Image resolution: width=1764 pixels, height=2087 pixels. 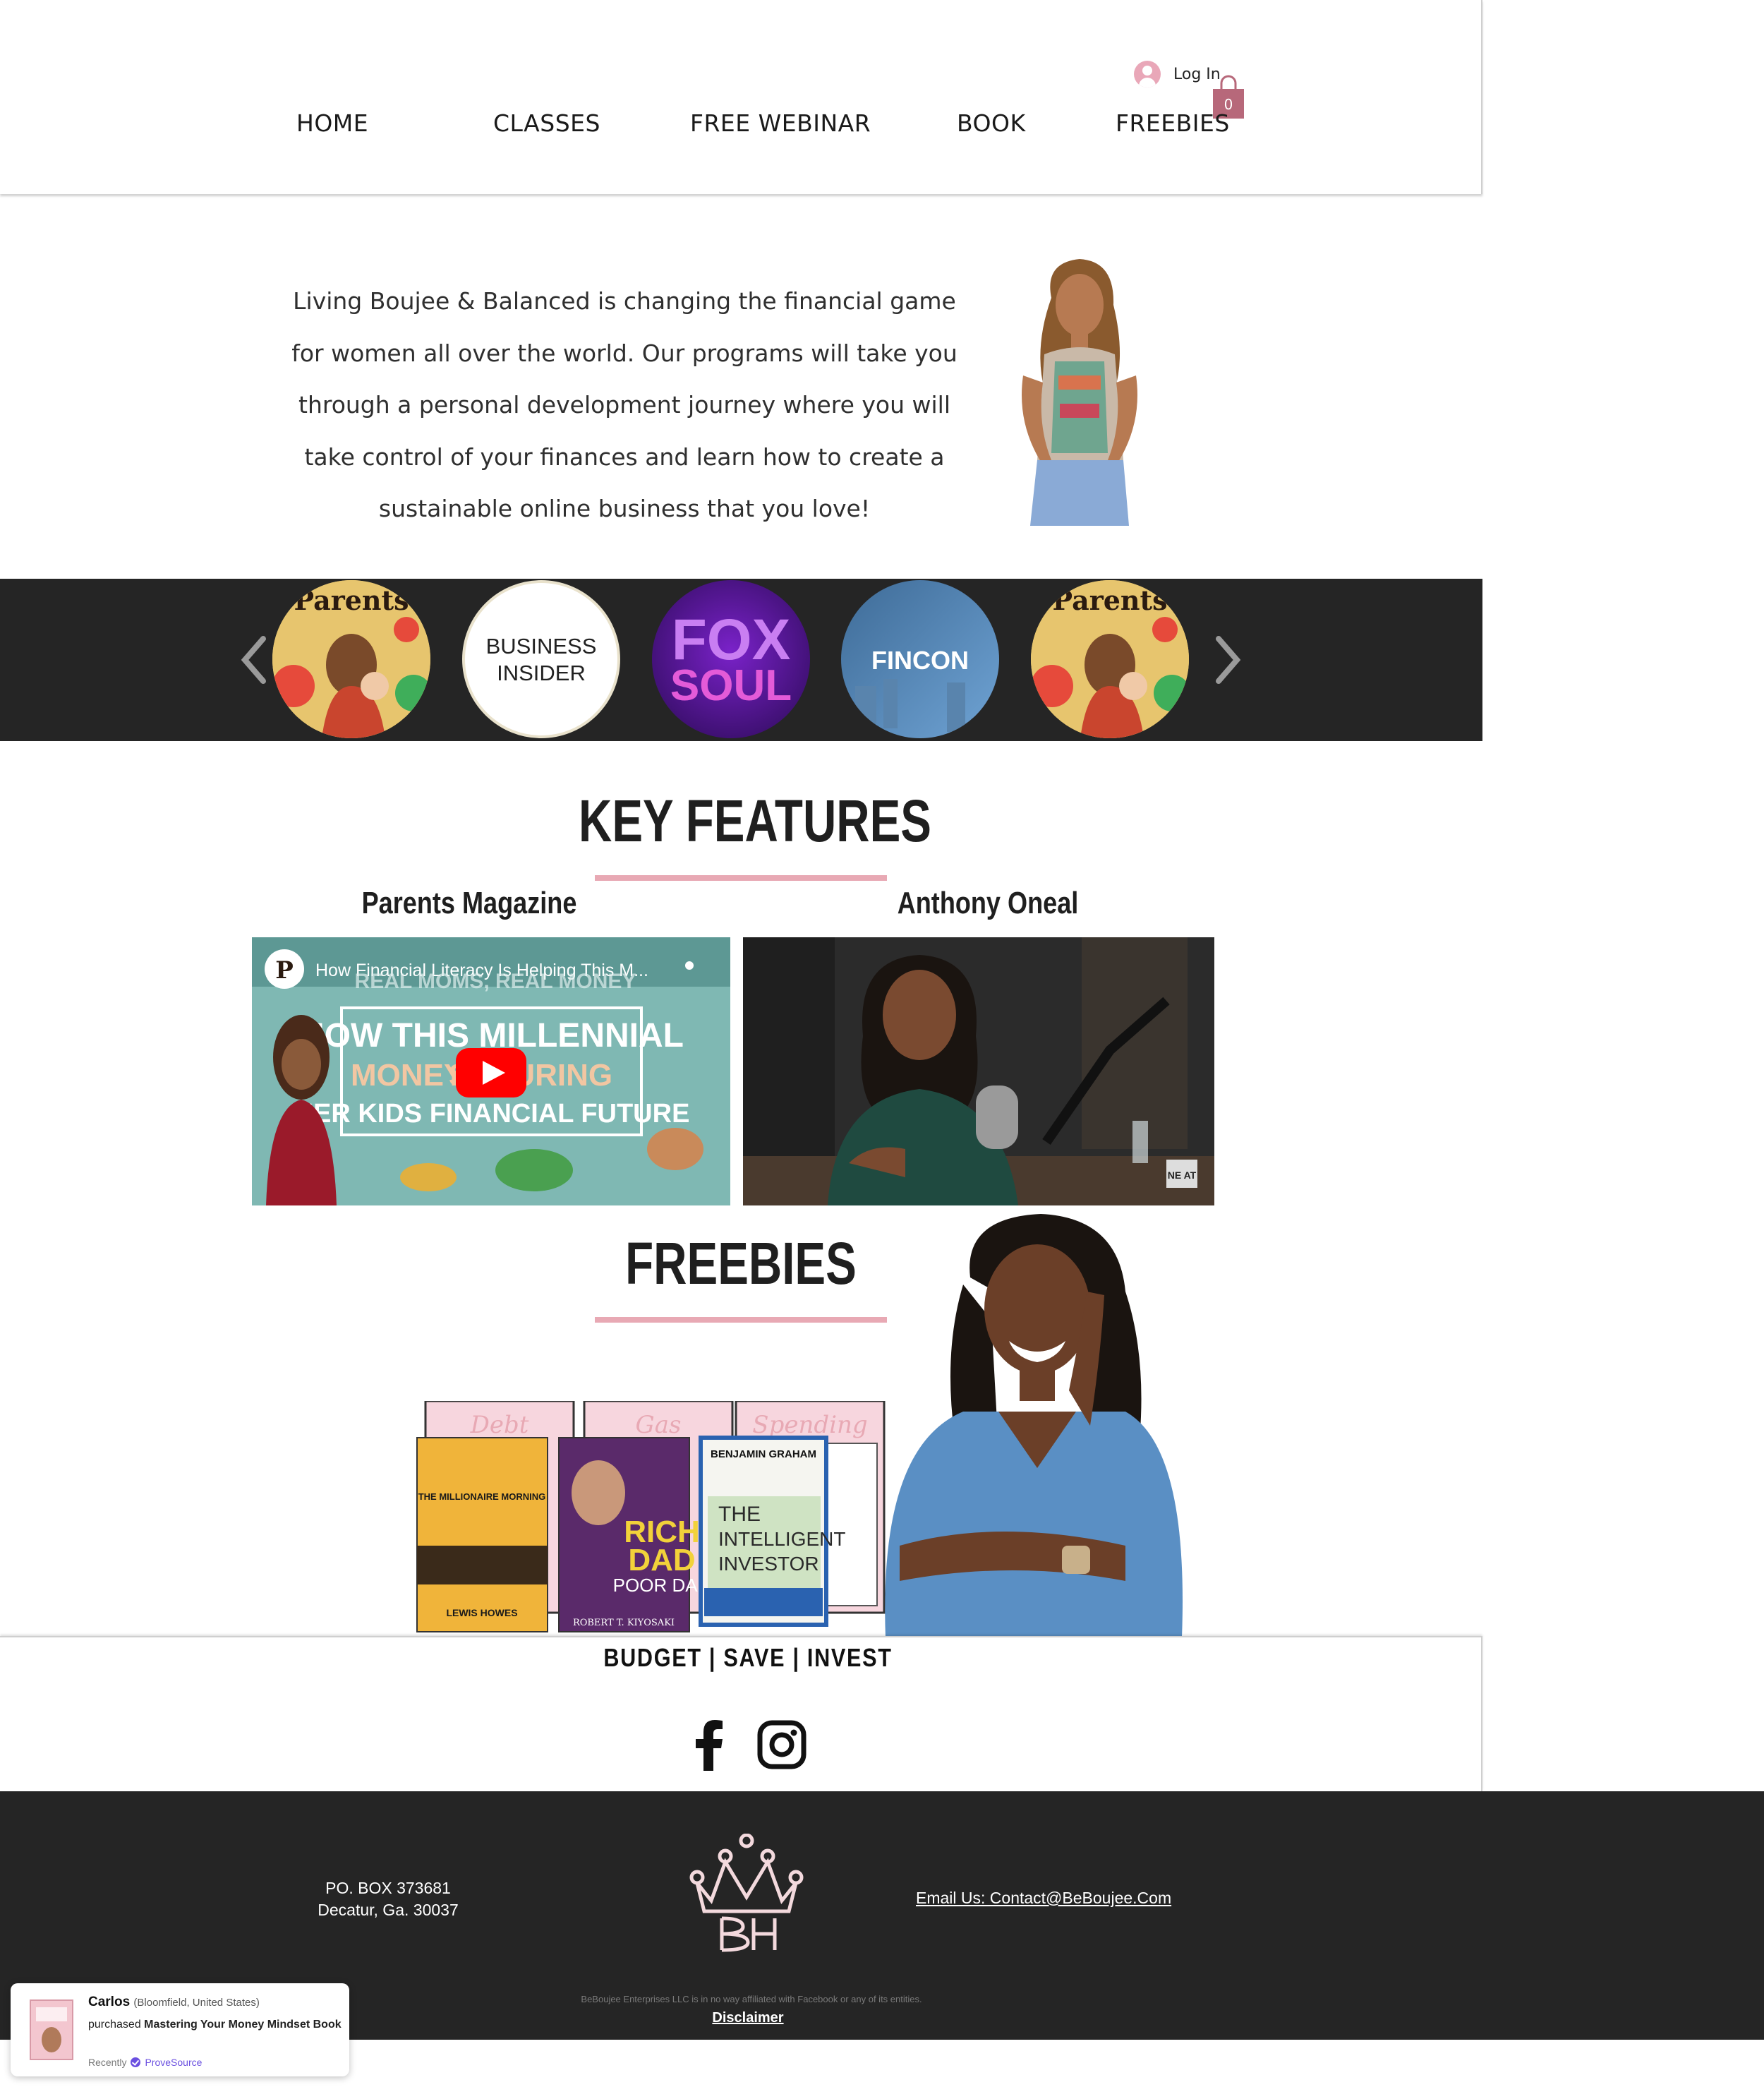 I want to click on nav-book: BOOK, so click(x=1036, y=127).